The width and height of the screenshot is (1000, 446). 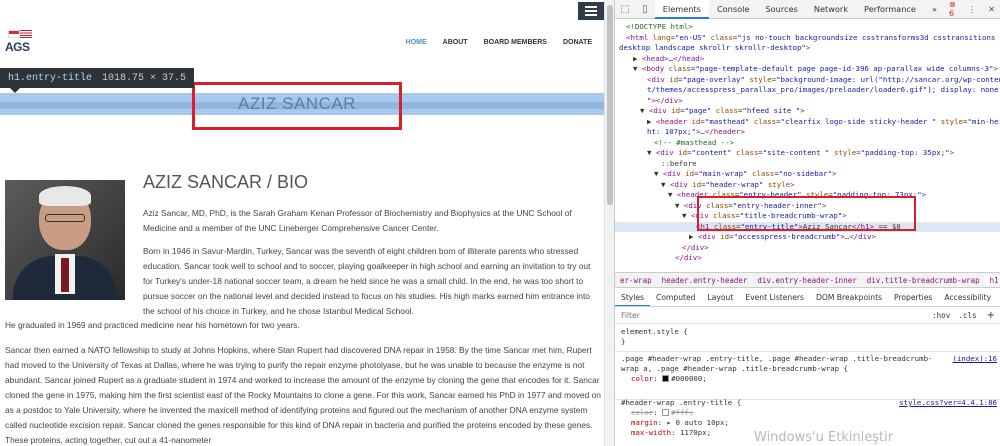 What do you see at coordinates (775, 315) in the screenshot?
I see `styles-filter-input` at bounding box center [775, 315].